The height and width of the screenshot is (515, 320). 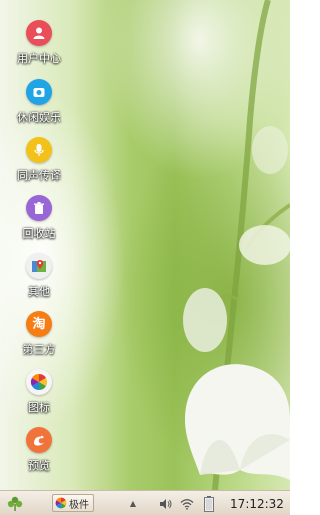 I want to click on desktop-icon-leisure: 休闲娱乐, so click(x=39, y=102).